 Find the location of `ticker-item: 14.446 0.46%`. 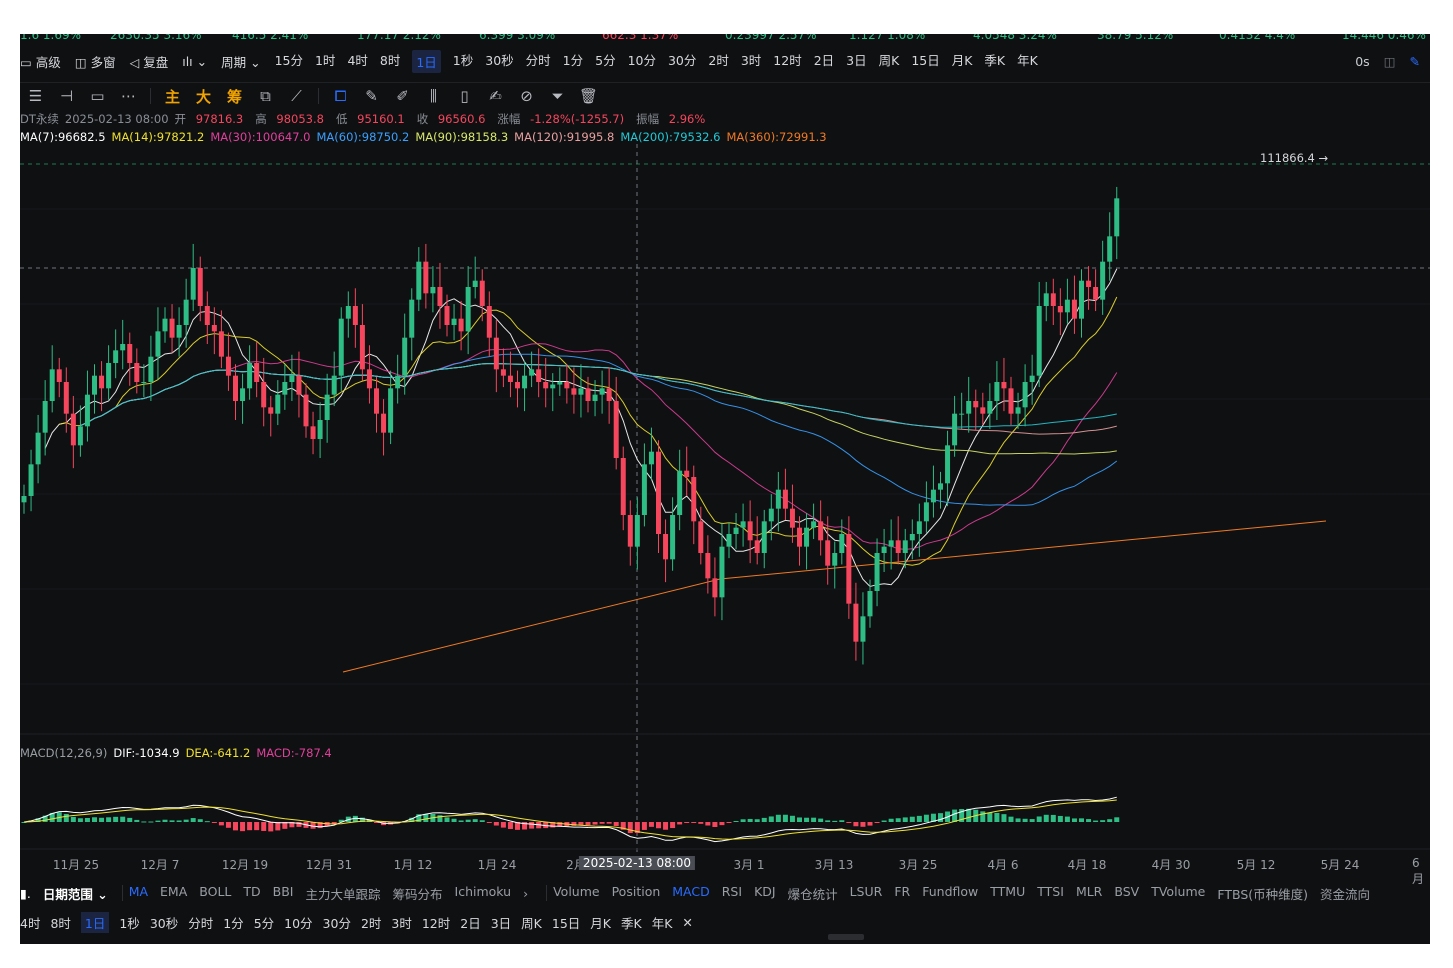

ticker-item: 14.446 0.46% is located at coordinates (1384, 38).